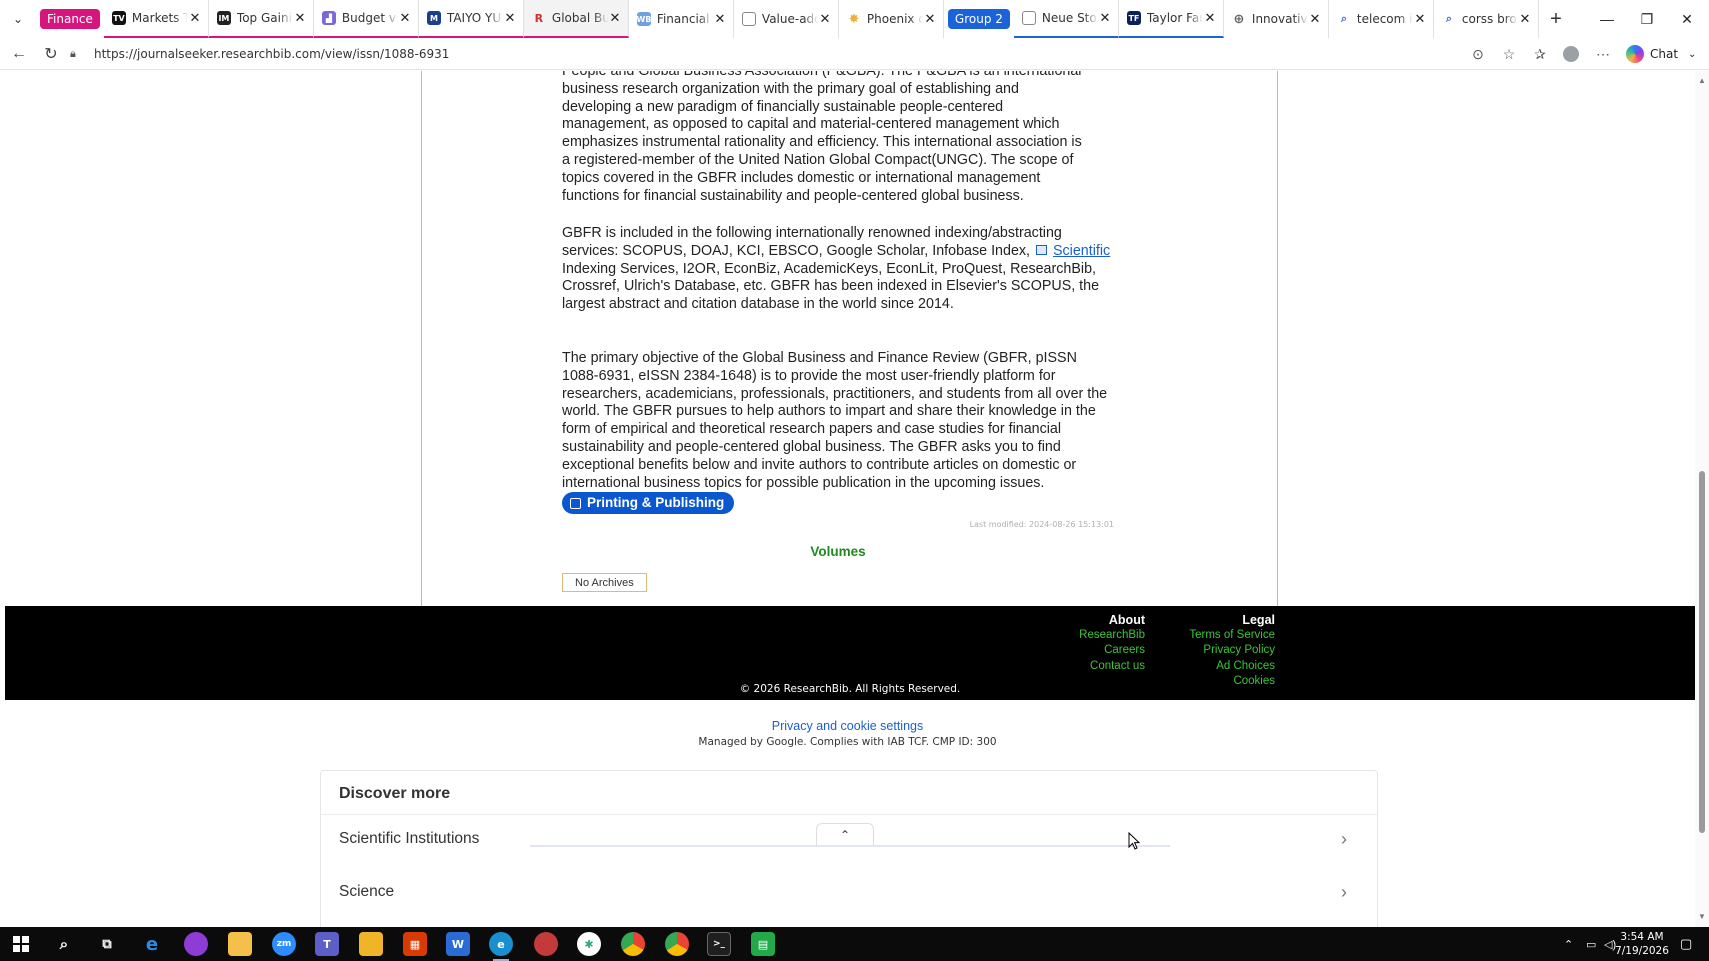 This screenshot has height=961, width=1709. I want to click on tab-value-added: Value-added ✕, so click(786, 19).